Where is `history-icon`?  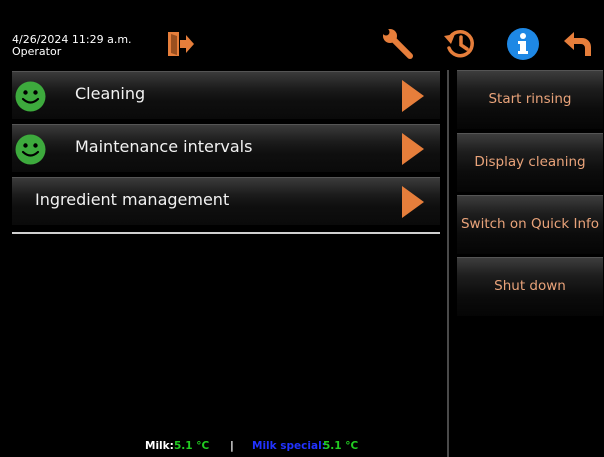
history-icon is located at coordinates (460, 44).